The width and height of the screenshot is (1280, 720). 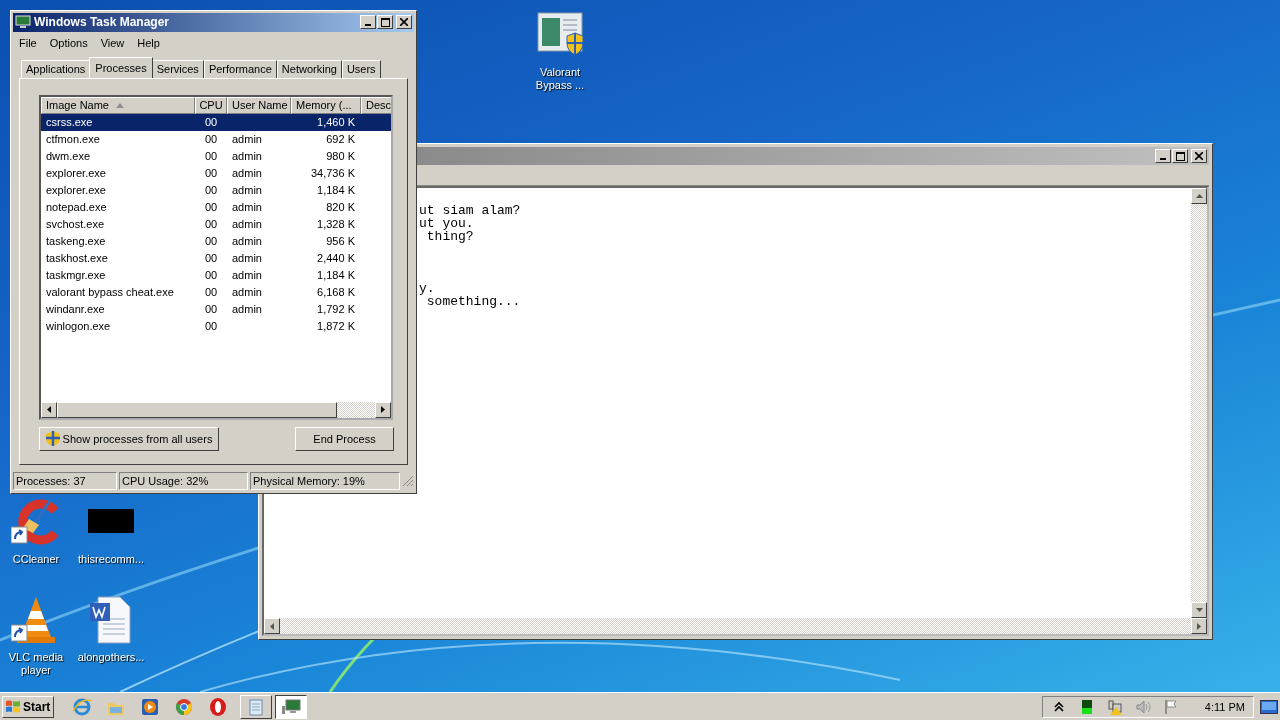 I want to click on flag-icon, so click(x=1170, y=706).